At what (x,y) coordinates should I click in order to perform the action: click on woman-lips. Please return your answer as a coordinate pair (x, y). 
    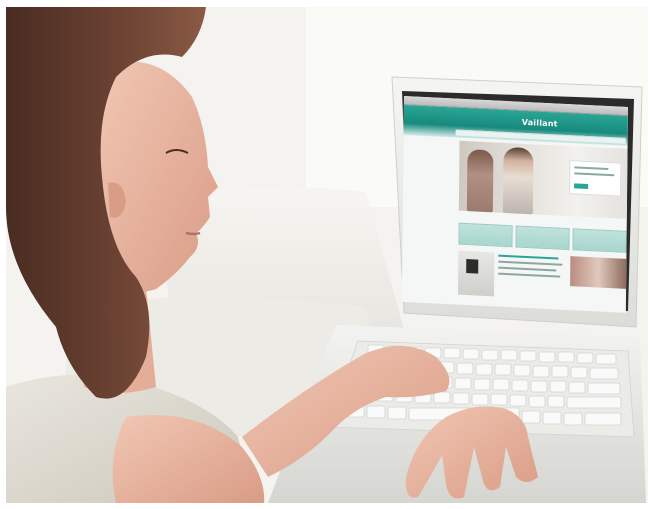
    Looking at the image, I should click on (193, 233).